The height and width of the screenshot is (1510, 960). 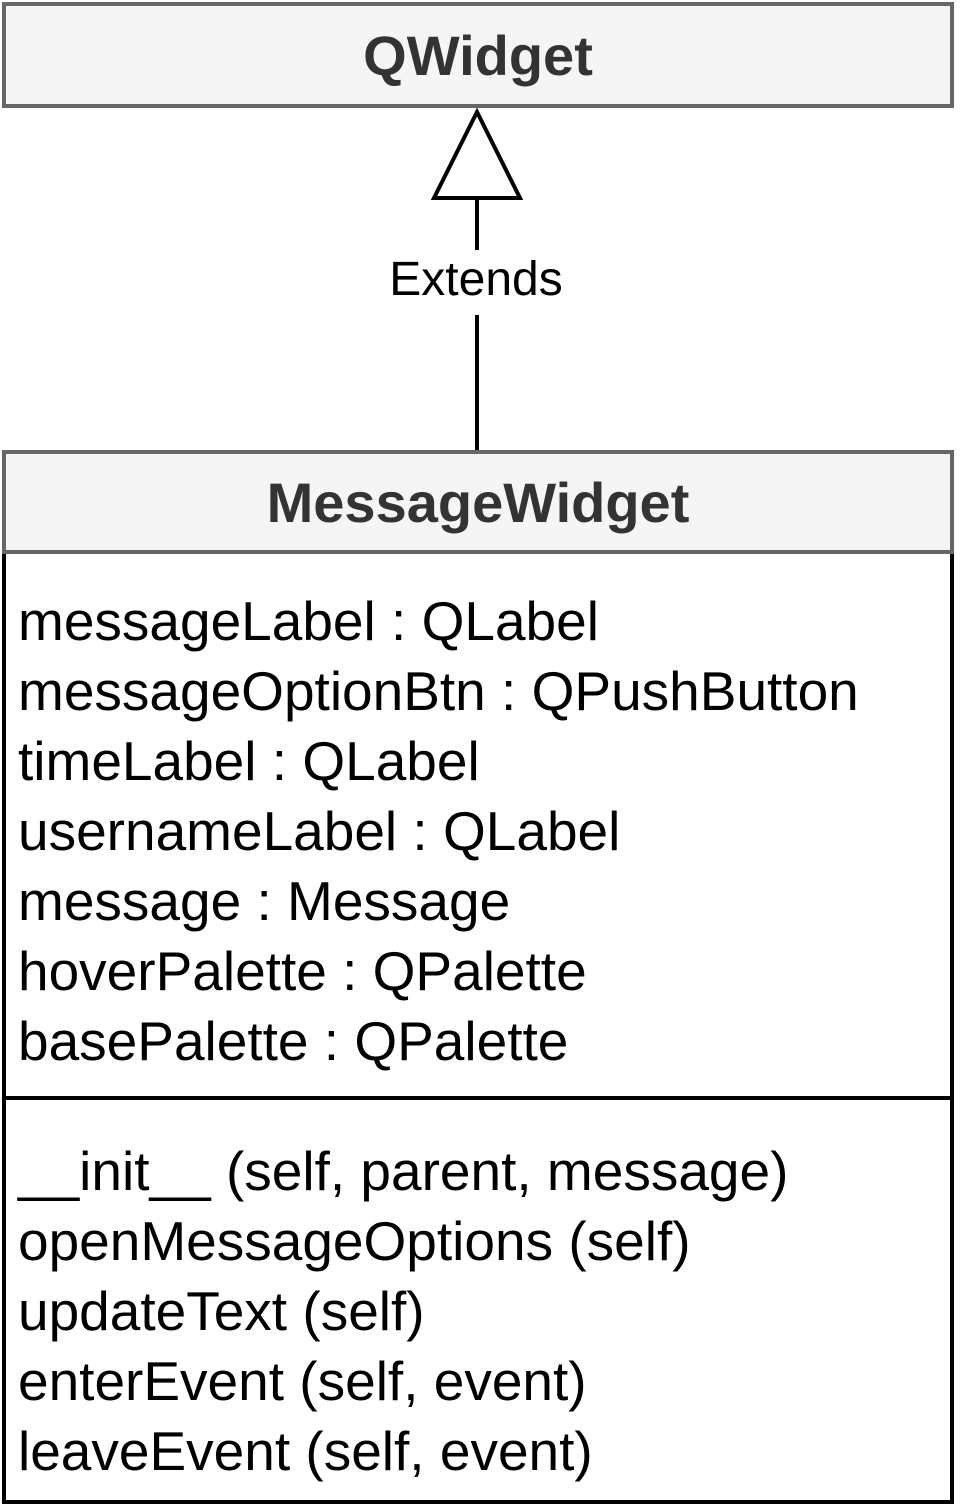 I want to click on attribute-row: timeLabel : QLabel, so click(x=249, y=761).